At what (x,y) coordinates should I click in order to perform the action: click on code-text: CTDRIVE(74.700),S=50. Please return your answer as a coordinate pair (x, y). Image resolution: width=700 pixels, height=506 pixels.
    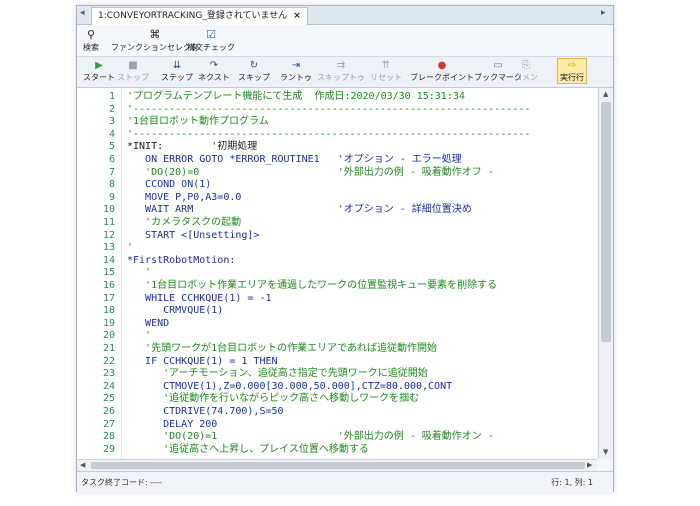
    Looking at the image, I should click on (205, 411).